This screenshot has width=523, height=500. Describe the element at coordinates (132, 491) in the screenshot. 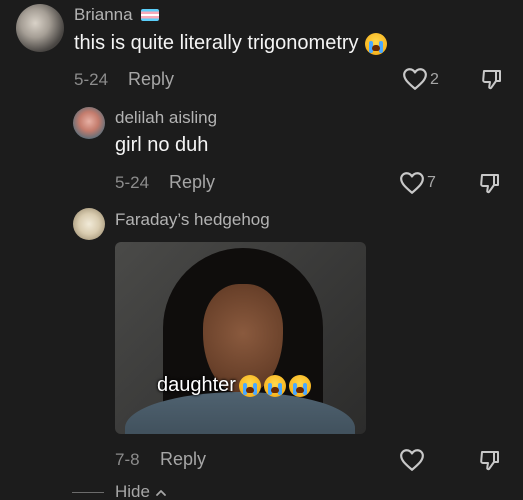

I see `hide-replies-label: Hide` at that location.